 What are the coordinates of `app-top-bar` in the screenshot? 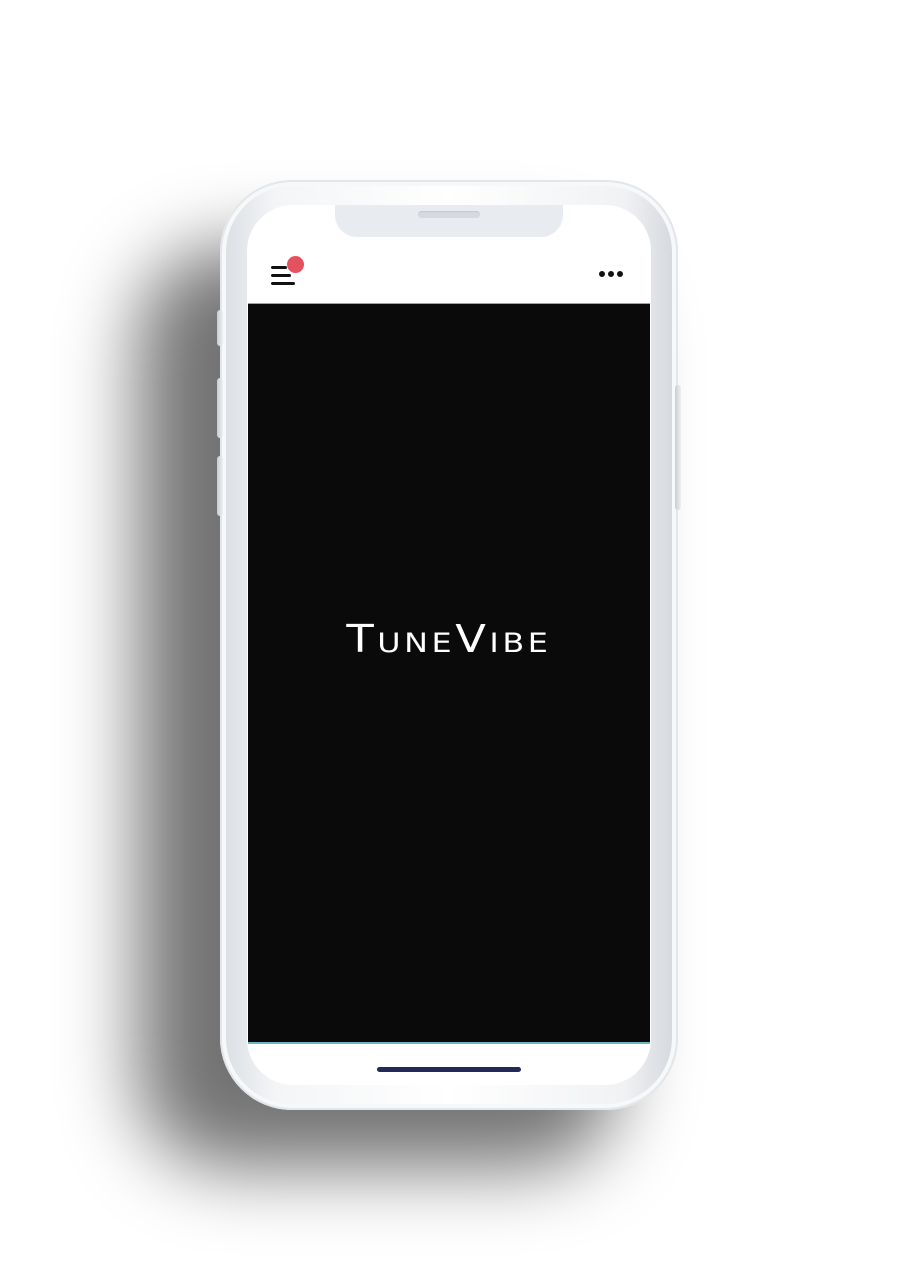 It's located at (449, 275).